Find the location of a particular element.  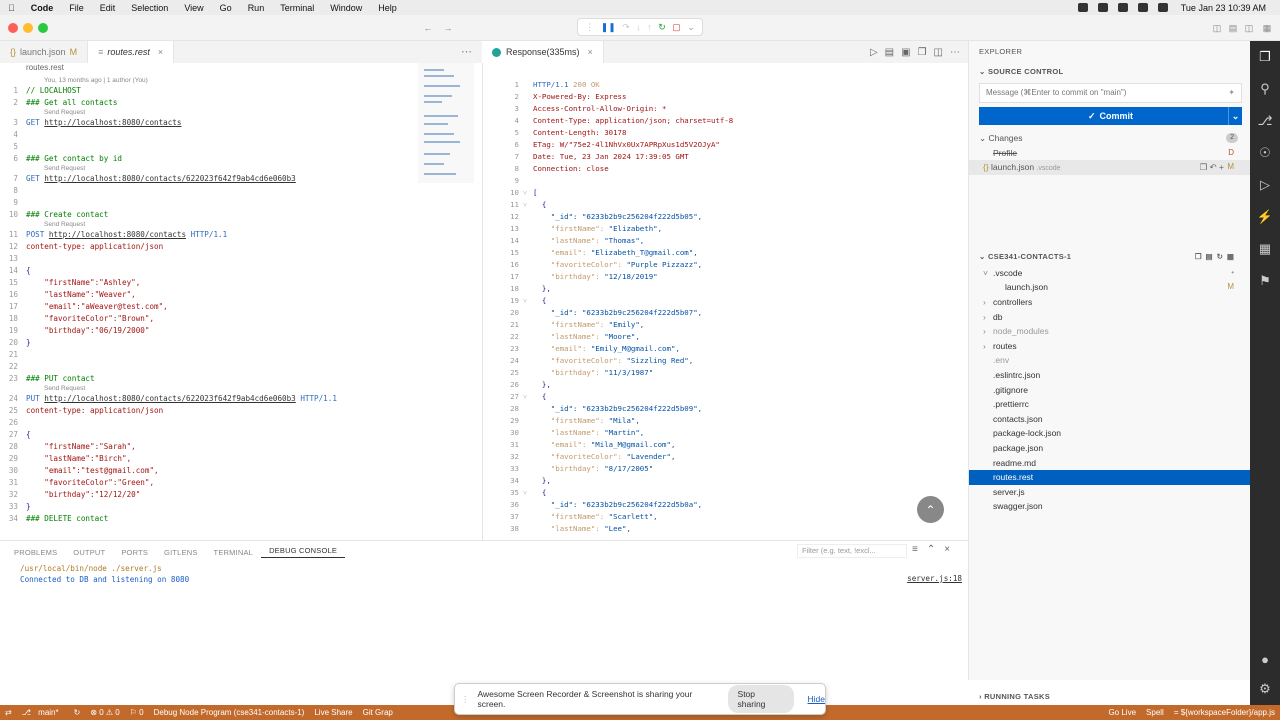

file-tree-item: readme.md is located at coordinates (1109, 463).